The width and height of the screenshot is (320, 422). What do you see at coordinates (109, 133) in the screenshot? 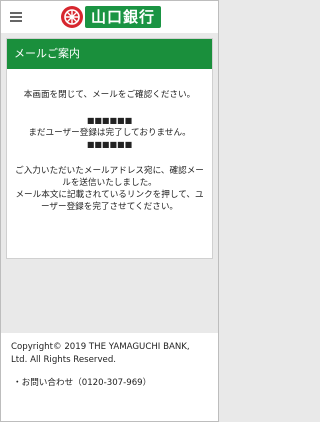
I see `registration-status-text: まだユーザー登録は完了しておりません。` at bounding box center [109, 133].